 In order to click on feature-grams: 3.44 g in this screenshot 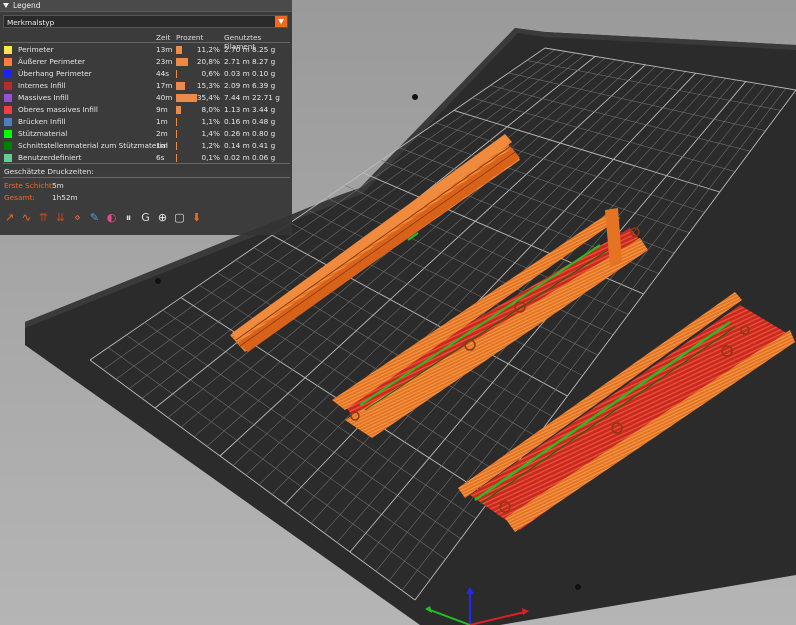, I will do `click(264, 109)`.